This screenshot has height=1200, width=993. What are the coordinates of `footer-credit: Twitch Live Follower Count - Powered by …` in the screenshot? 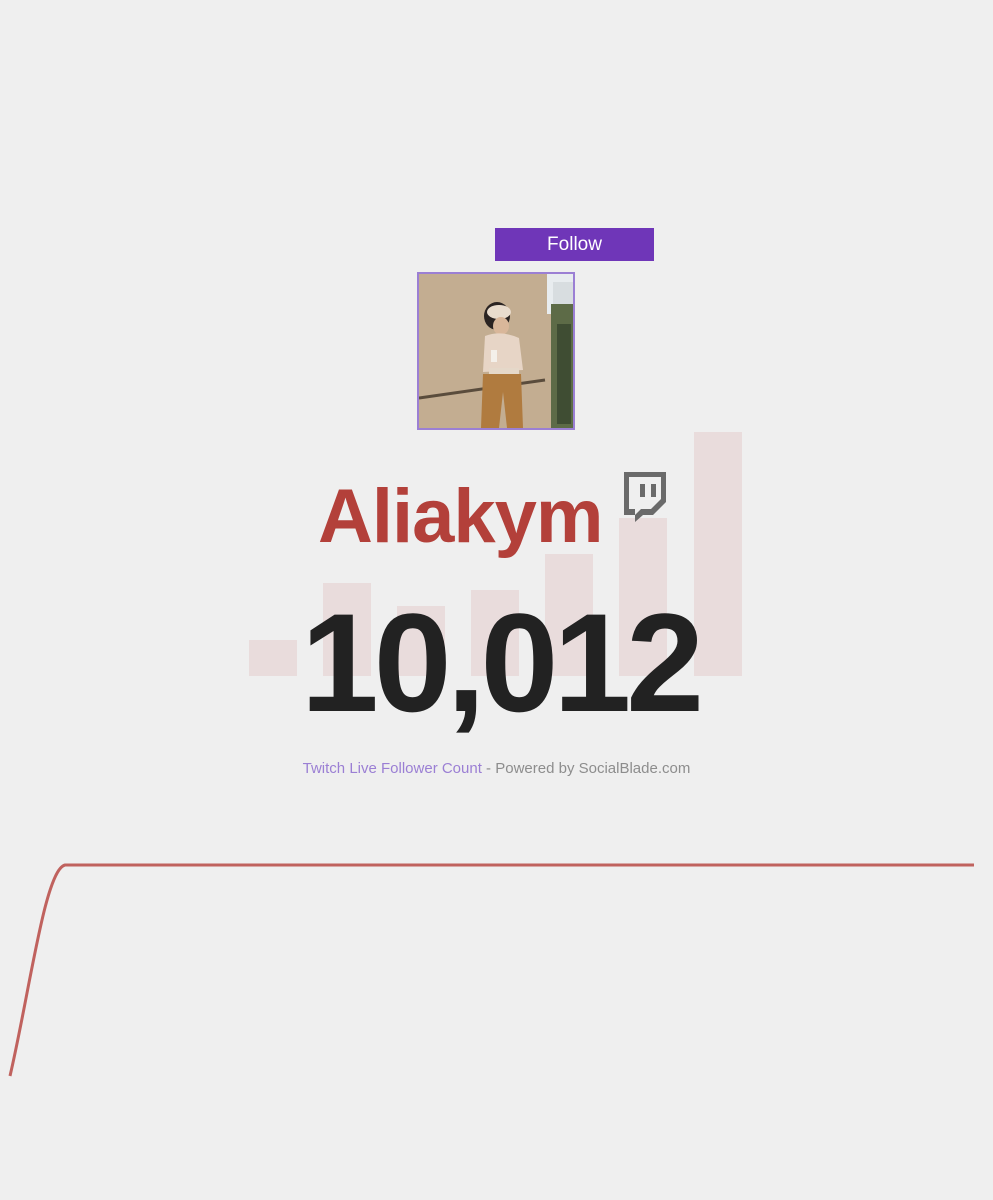 It's located at (496, 769).